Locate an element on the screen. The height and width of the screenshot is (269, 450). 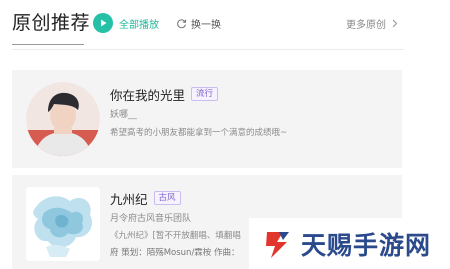
more-original-label: 更多原创 is located at coordinates (366, 25).